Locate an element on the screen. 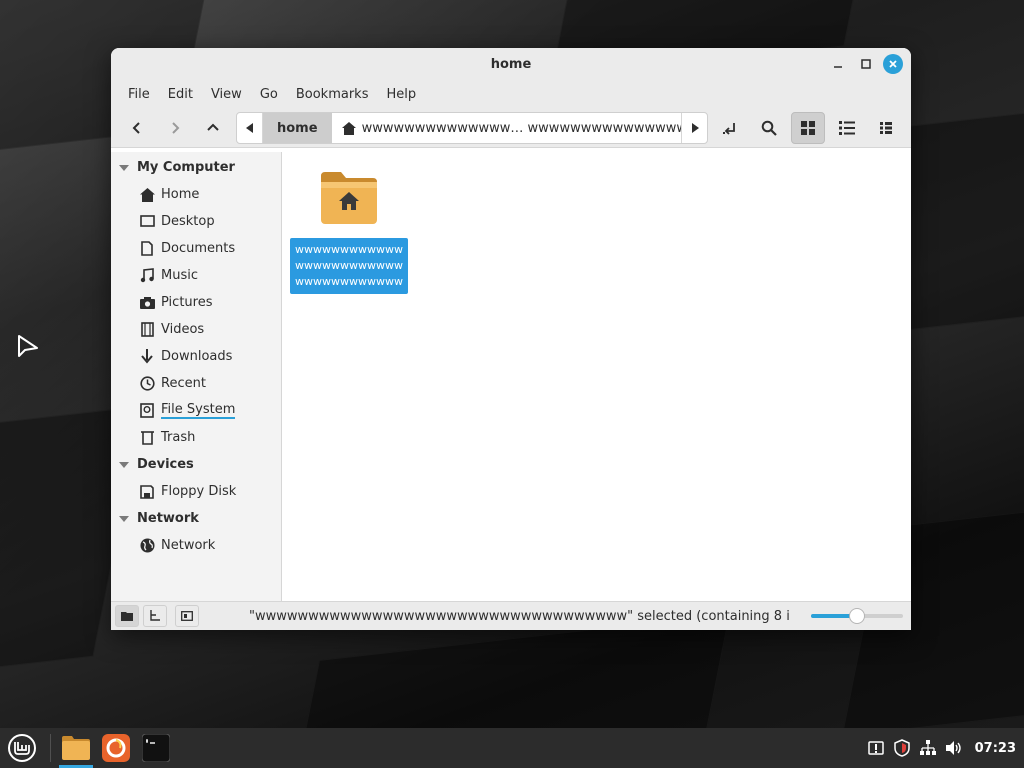 The height and width of the screenshot is (768, 1024). download-icon is located at coordinates (147, 356).